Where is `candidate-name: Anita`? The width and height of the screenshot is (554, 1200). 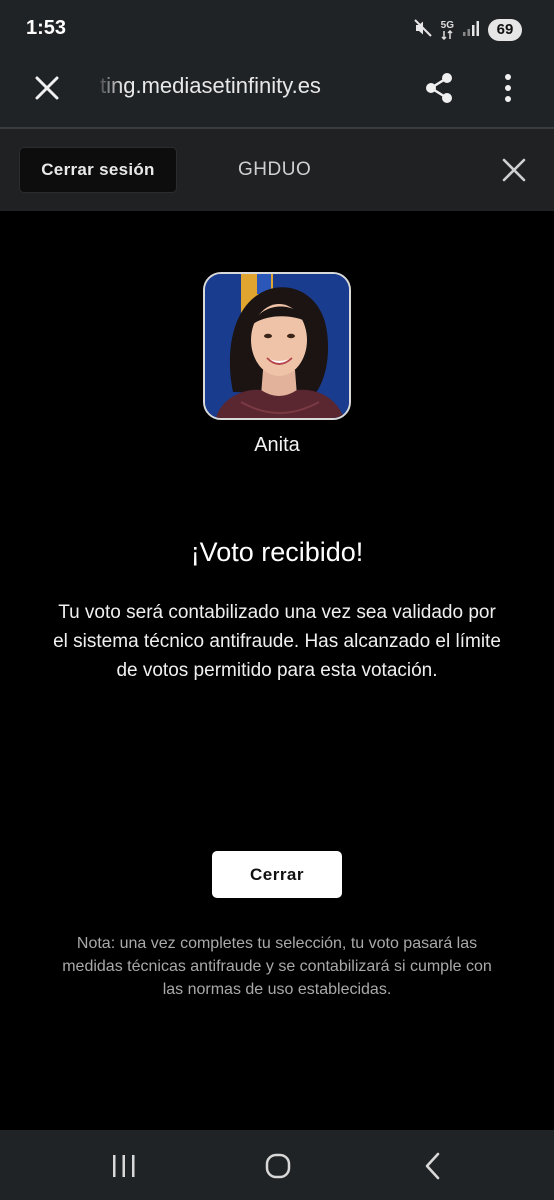
candidate-name: Anita is located at coordinates (277, 445).